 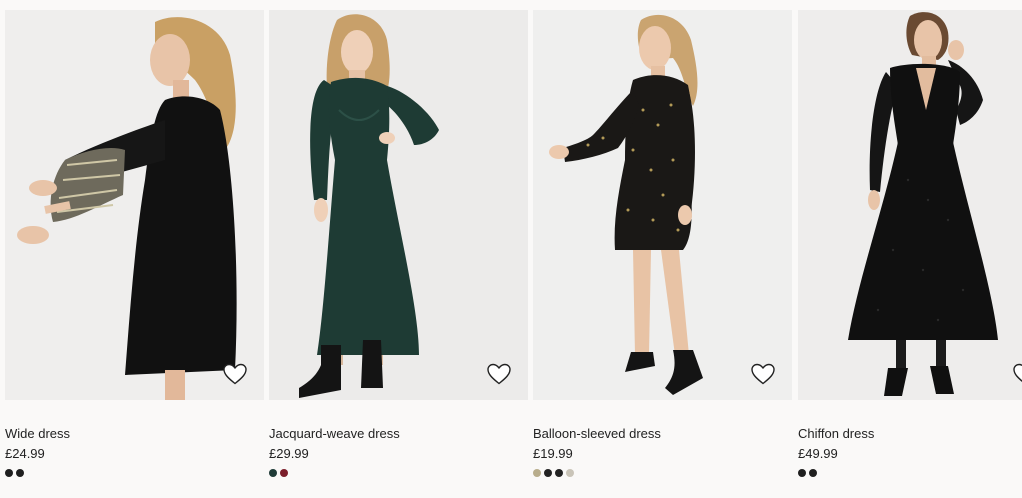 What do you see at coordinates (597, 433) in the screenshot?
I see `product-title: Balloon-sleeved dress` at bounding box center [597, 433].